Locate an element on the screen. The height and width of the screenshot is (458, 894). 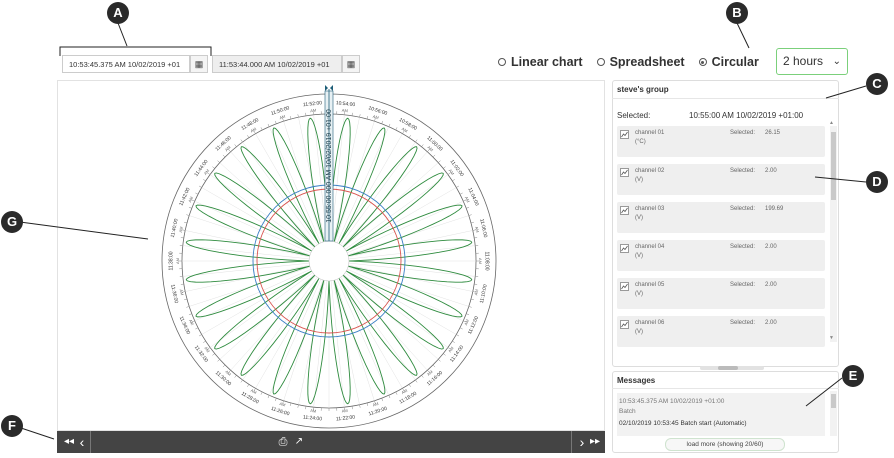
callout-line-d is located at coordinates (840, 179).